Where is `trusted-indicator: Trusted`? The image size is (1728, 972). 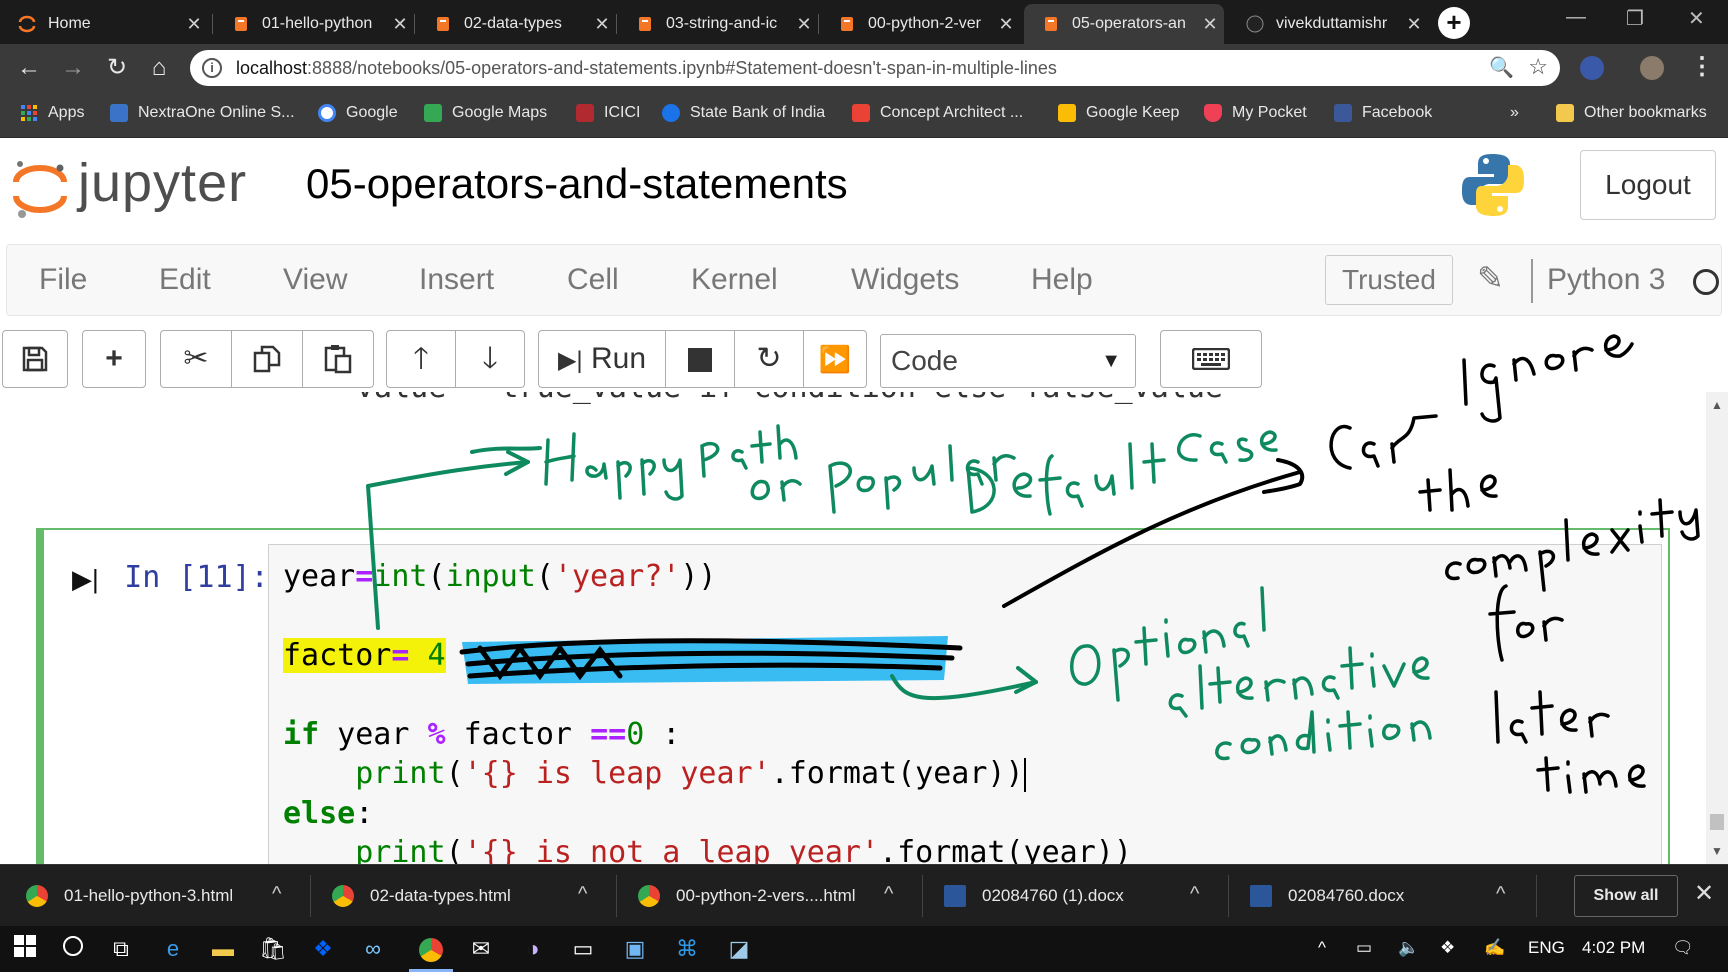 trusted-indicator: Trusted is located at coordinates (1389, 280).